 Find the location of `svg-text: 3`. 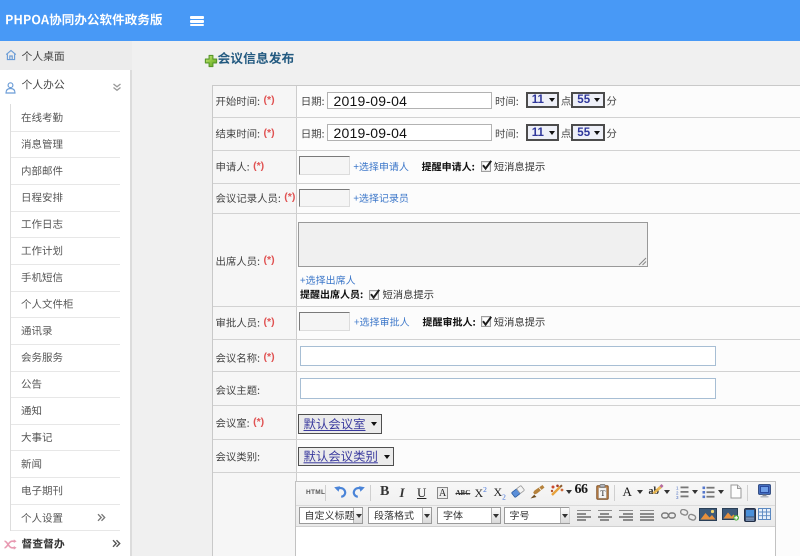

svg-text: 3 is located at coordinates (677, 497).